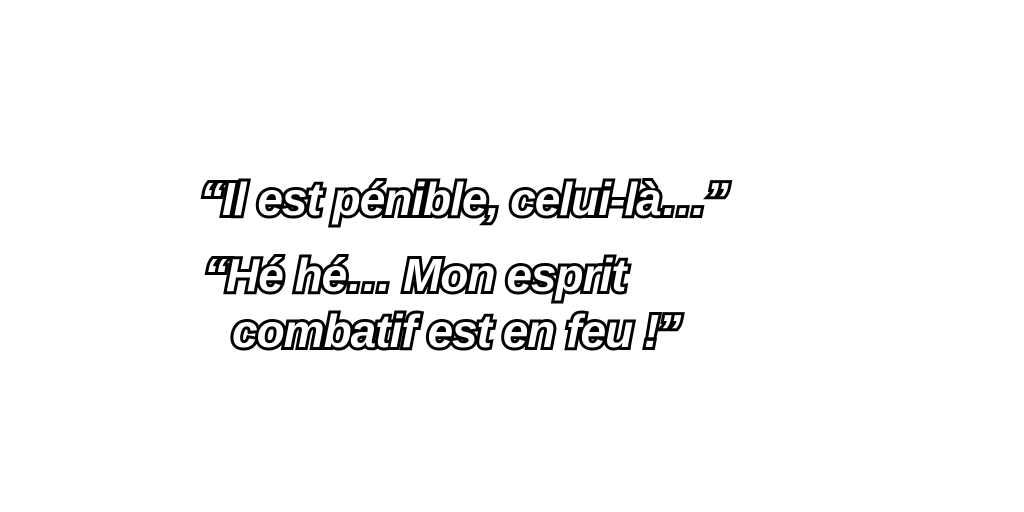  What do you see at coordinates (456, 331) in the screenshot?
I see `caption-line-3: combatif est en feu !”` at bounding box center [456, 331].